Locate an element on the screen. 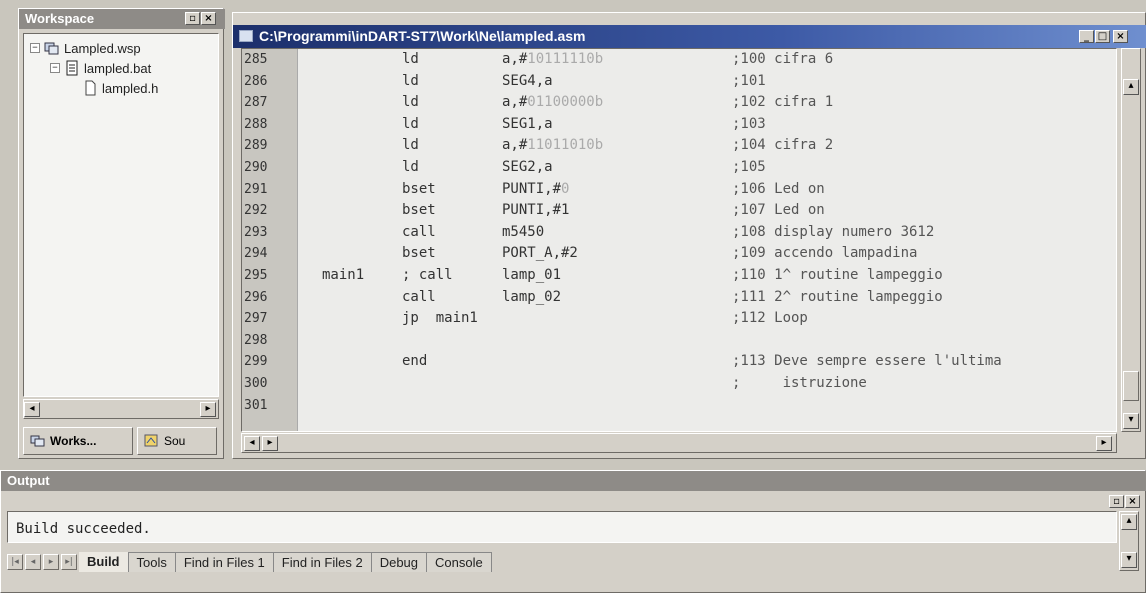  code-instruction: call is located at coordinates (419, 231).